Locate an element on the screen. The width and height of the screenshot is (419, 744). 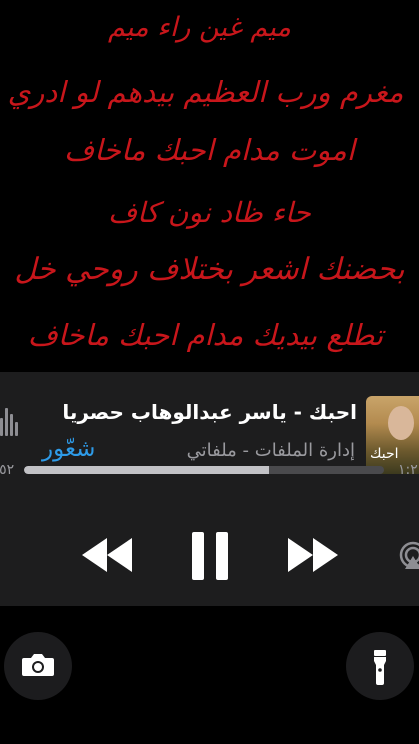
airplay-icon is located at coordinates (409, 555).